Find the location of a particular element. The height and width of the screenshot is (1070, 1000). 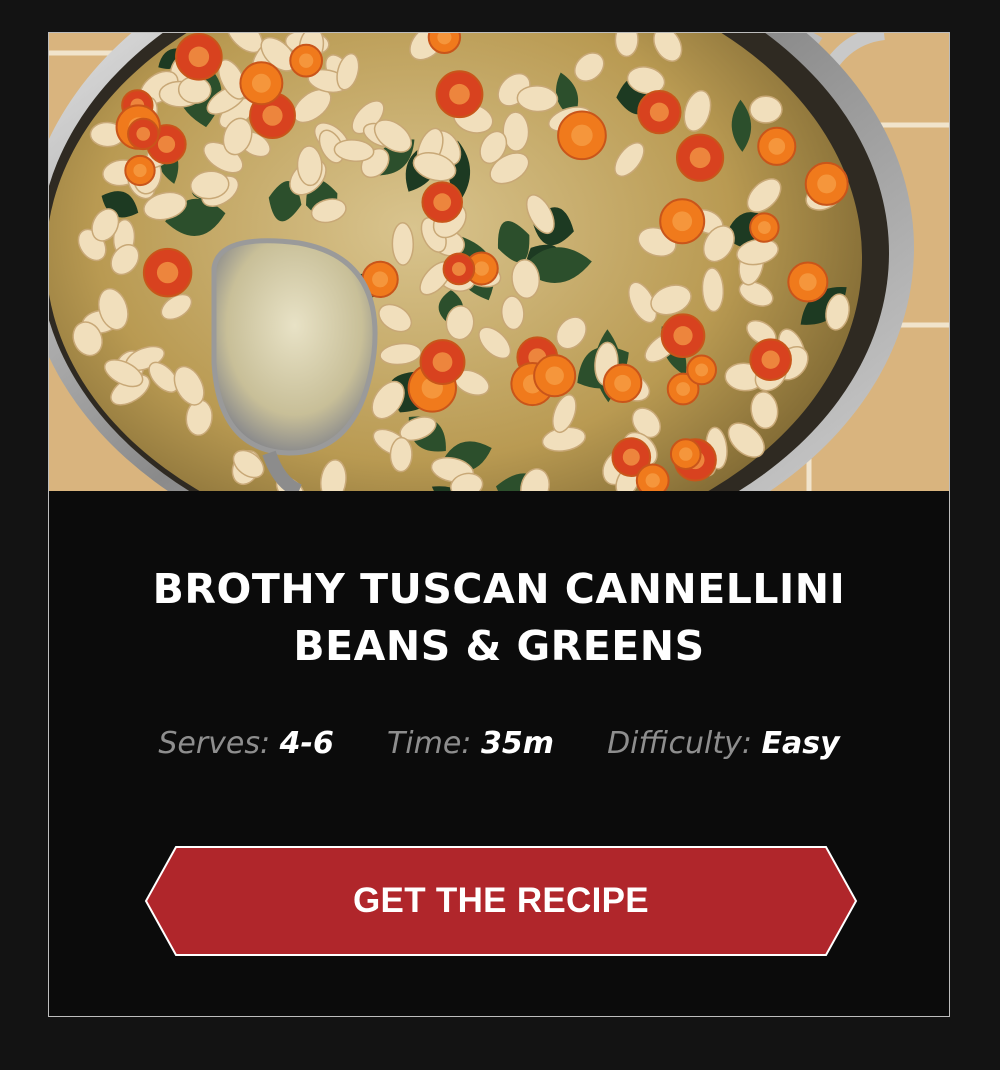

recipe-meta: Serves: 4-6 Time: 35m Difficulty: Easy is located at coordinates (499, 743).